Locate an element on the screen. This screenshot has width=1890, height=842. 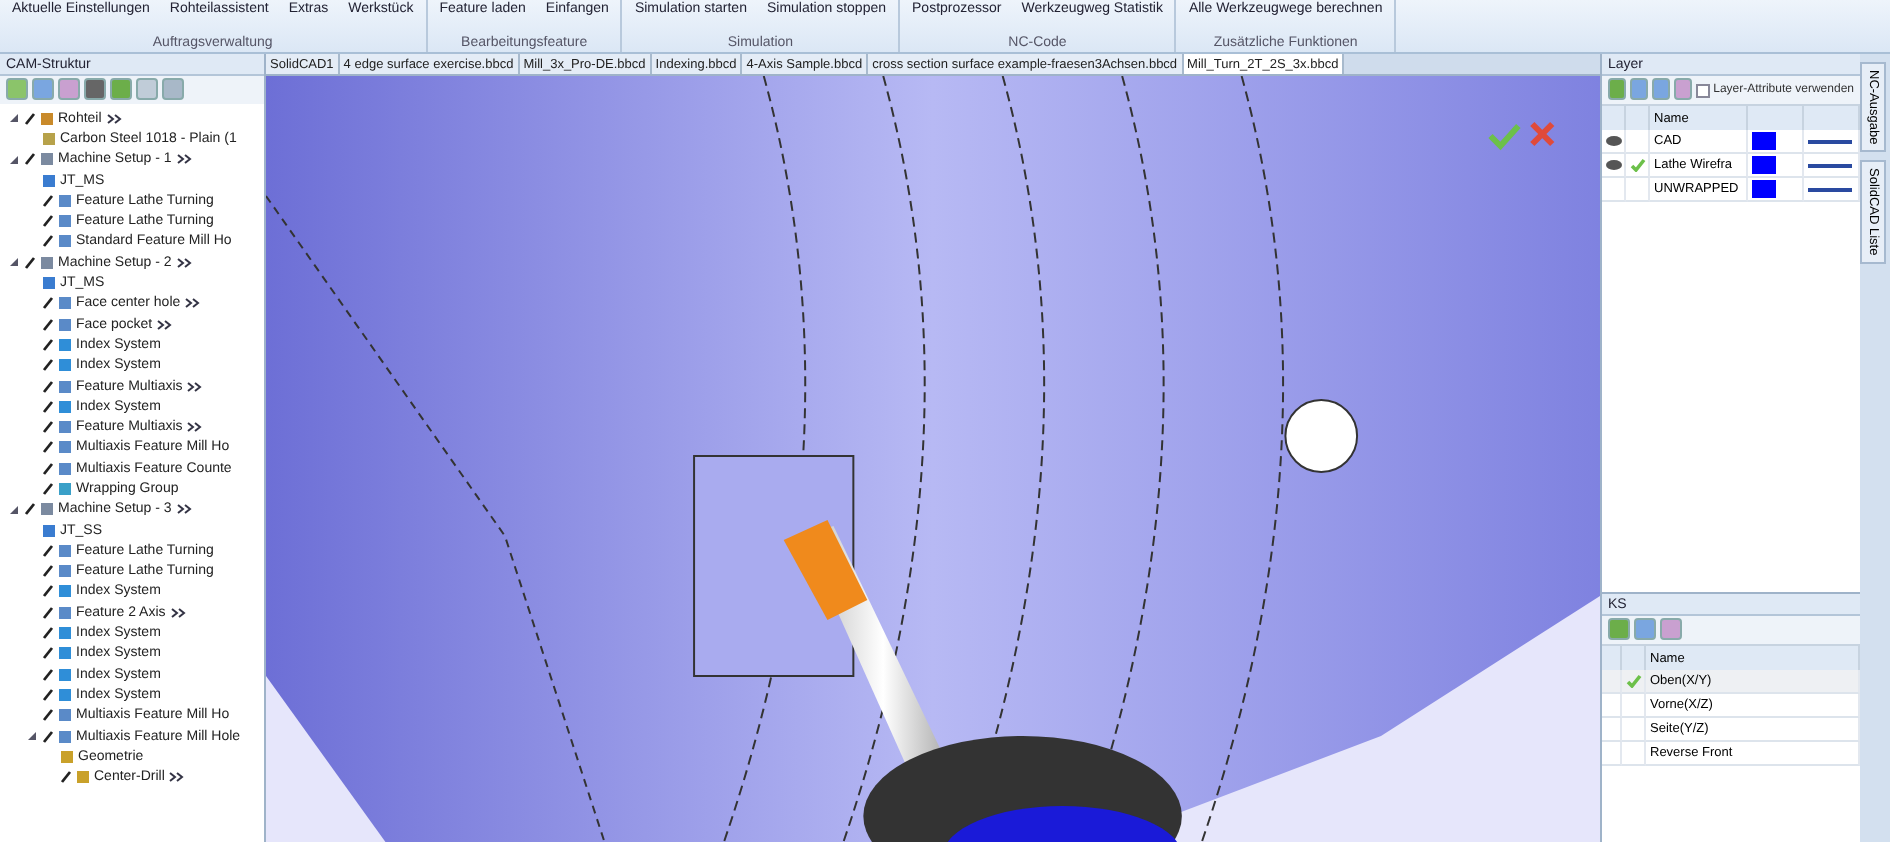
close-icon is located at coordinates (1542, 134).